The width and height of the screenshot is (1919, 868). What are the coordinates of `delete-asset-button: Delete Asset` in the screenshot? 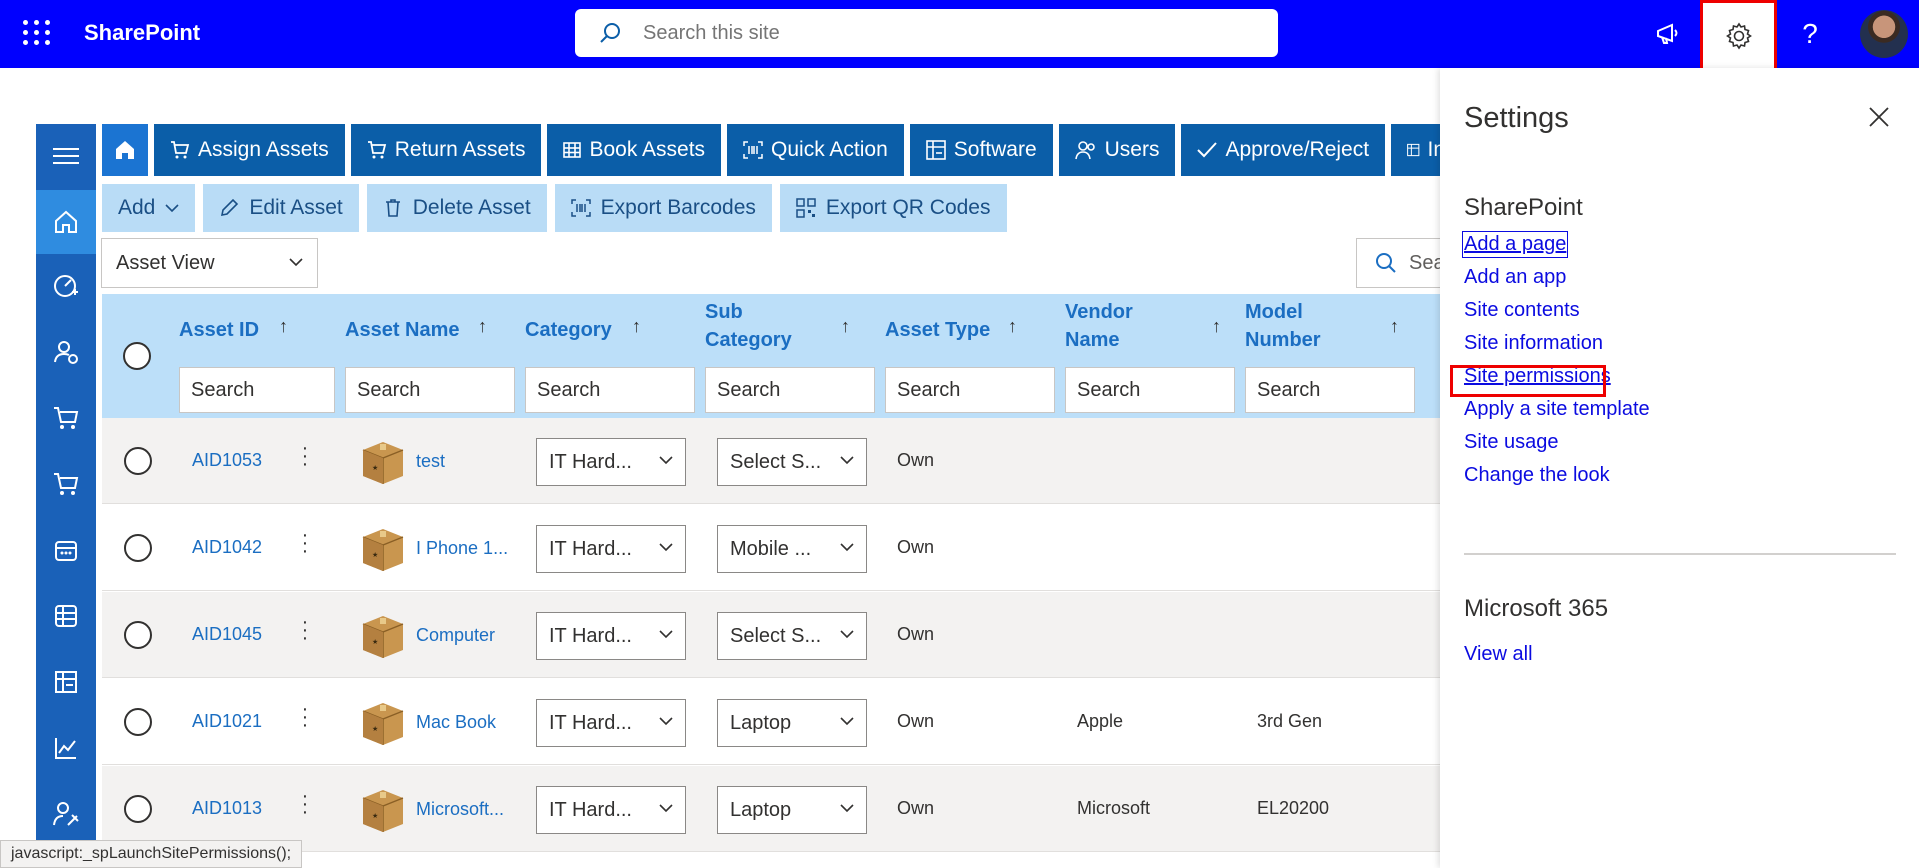 It's located at (456, 208).